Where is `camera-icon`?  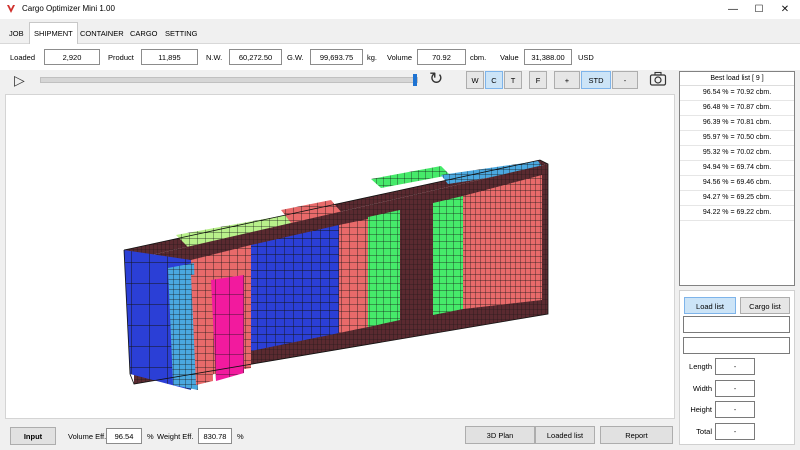 camera-icon is located at coordinates (658, 79).